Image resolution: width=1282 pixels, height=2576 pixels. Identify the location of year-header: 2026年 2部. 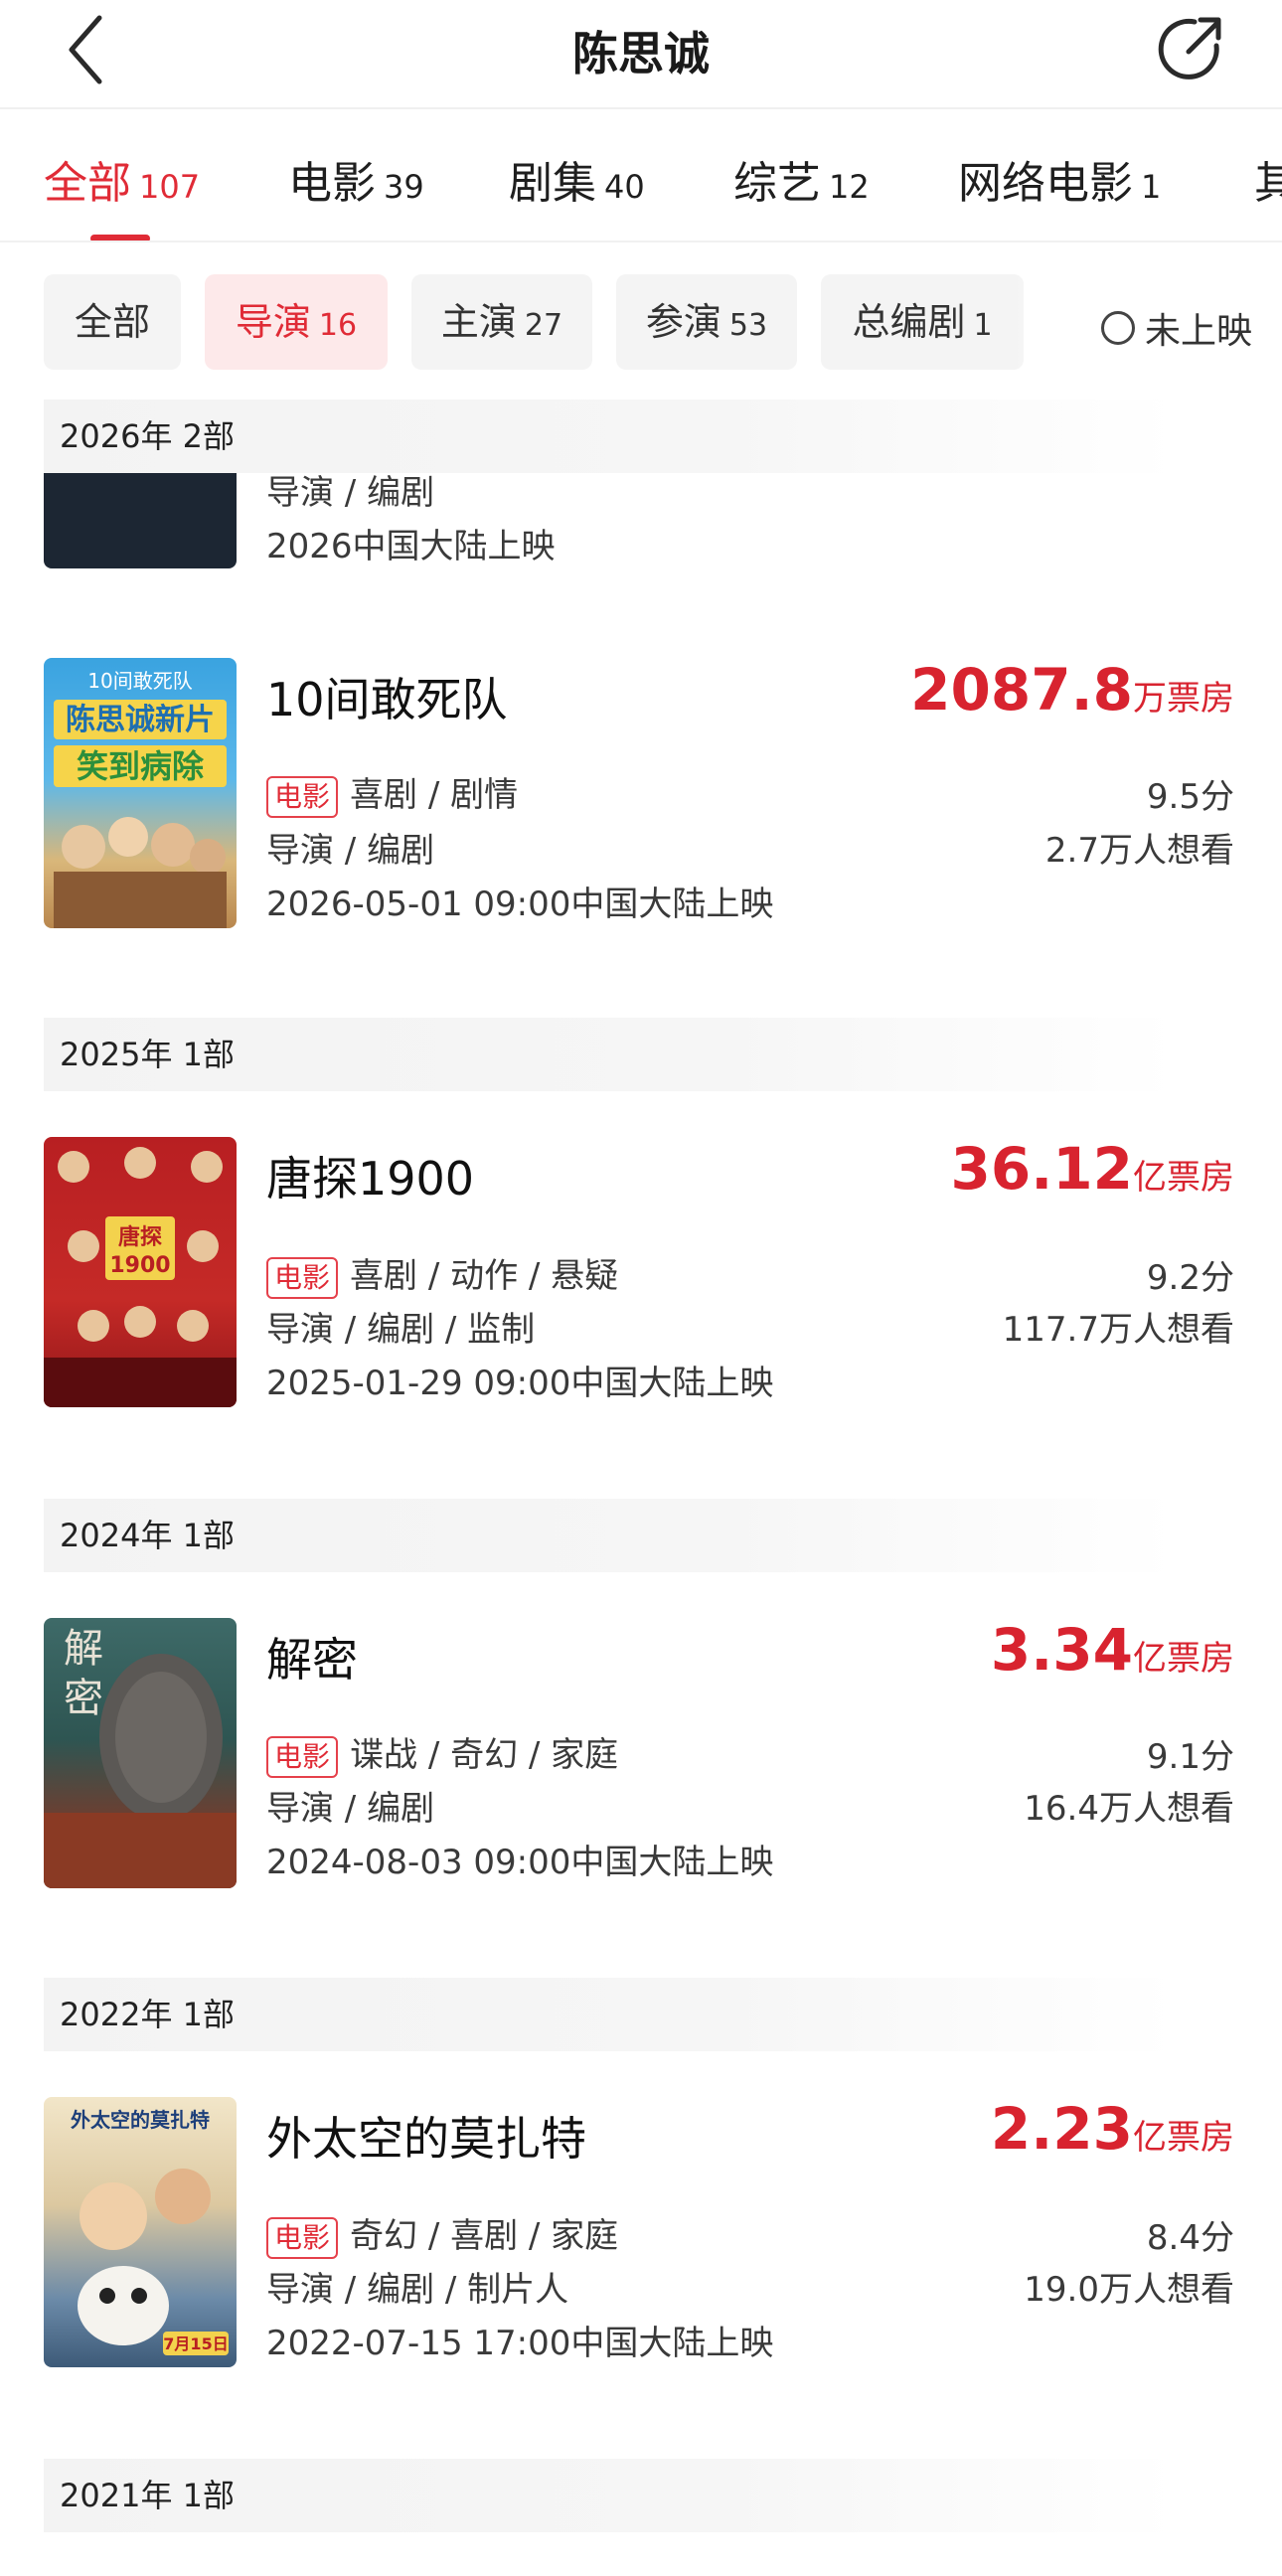
(610, 436).